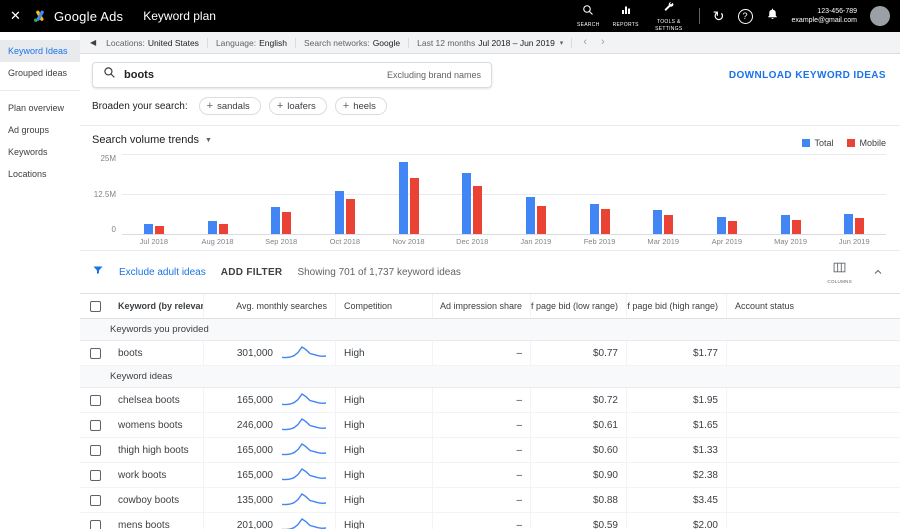  Describe the element at coordinates (585, 42) in the screenshot. I see `prev-period-chevron-icon: ‹` at that location.